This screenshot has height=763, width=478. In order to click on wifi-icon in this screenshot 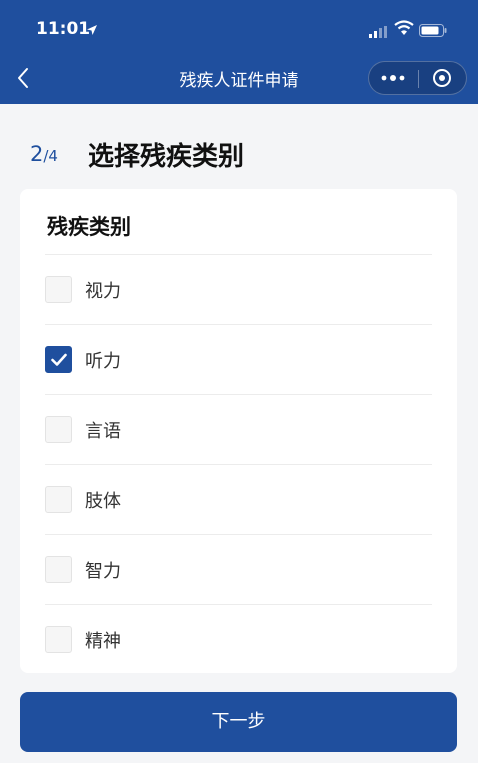, I will do `click(404, 30)`.